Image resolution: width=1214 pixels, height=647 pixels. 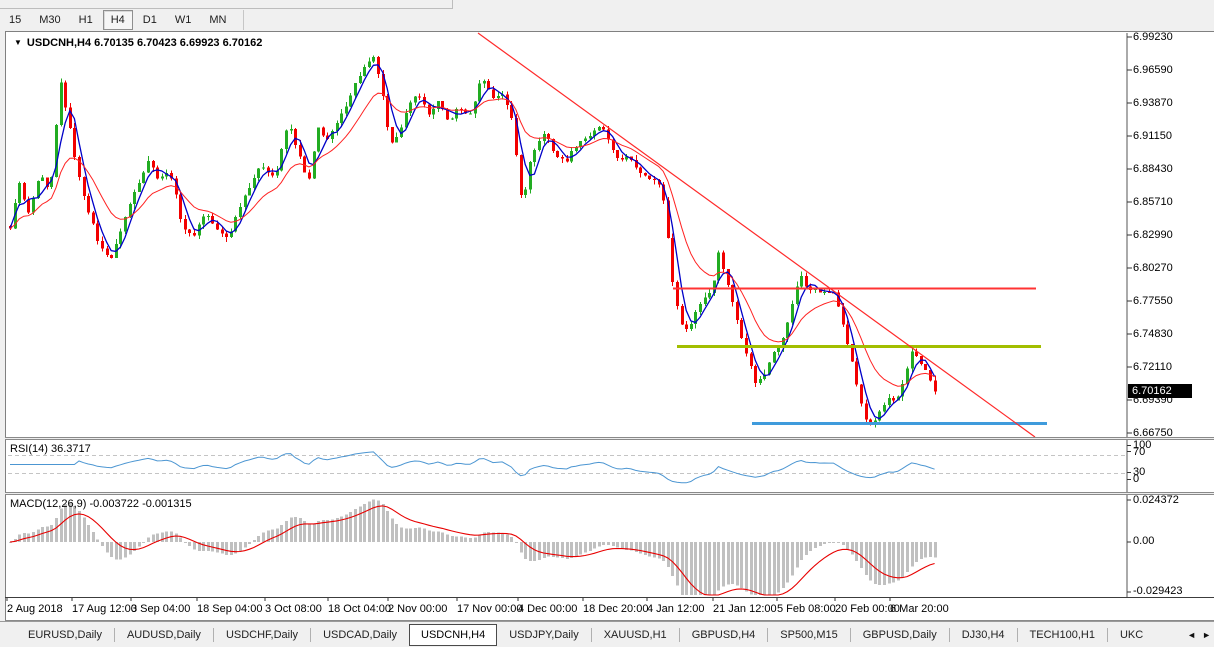 What do you see at coordinates (86, 20) in the screenshot?
I see `timeframe-button-h1: H1` at bounding box center [86, 20].